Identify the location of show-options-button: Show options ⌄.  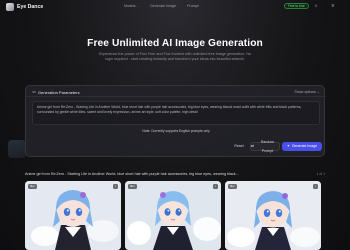
(307, 92).